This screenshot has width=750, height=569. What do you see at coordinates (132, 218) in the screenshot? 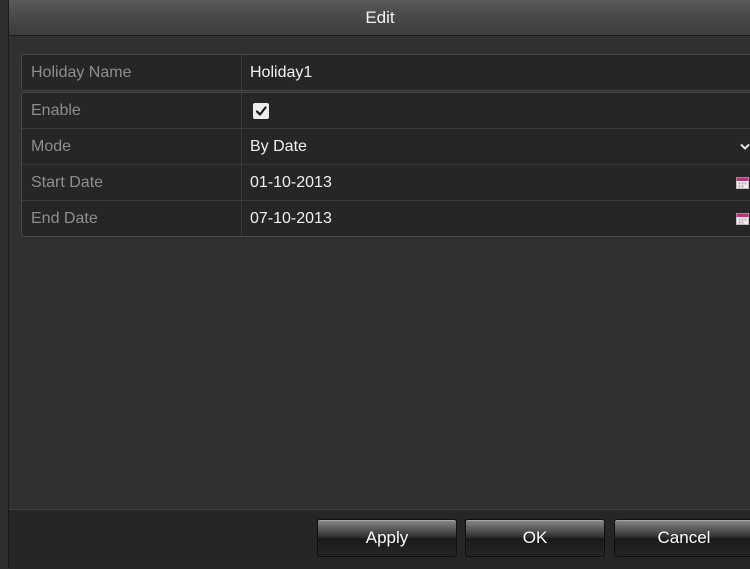
I see `end-date-label: End Date` at bounding box center [132, 218].